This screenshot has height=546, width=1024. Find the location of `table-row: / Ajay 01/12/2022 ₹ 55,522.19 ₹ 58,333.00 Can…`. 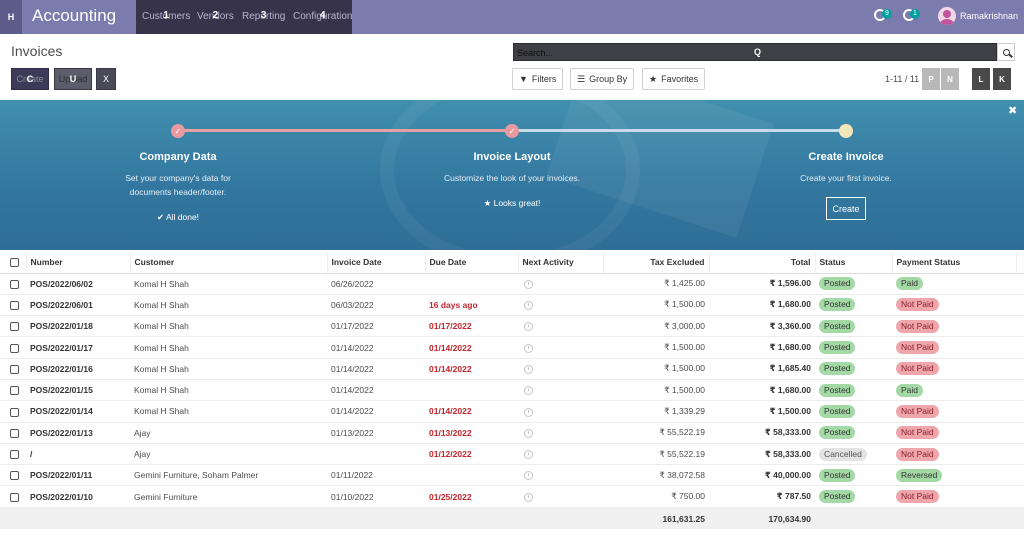

table-row: / Ajay 01/12/2022 ₹ 55,522.19 ₹ 58,333.00 Can… is located at coordinates (512, 454).